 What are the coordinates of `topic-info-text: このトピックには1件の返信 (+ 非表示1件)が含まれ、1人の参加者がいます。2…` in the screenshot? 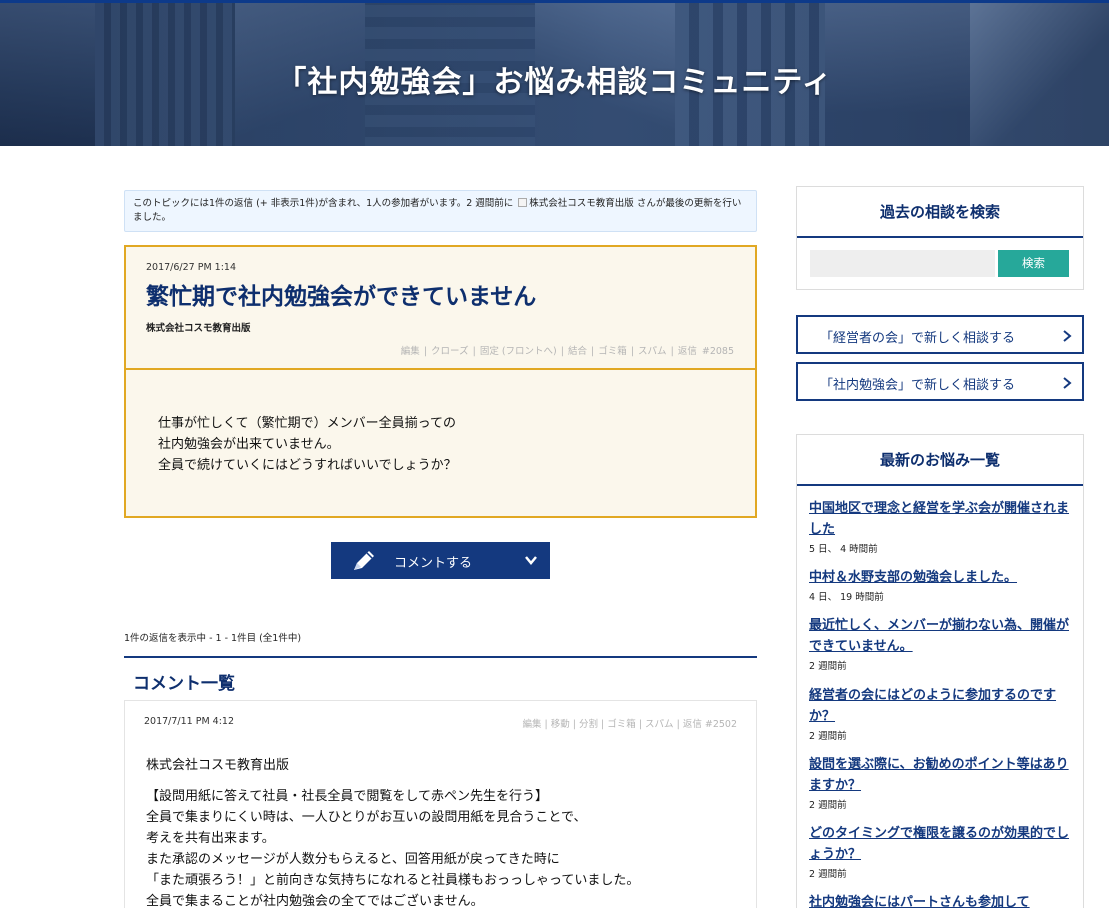 It's located at (323, 203).